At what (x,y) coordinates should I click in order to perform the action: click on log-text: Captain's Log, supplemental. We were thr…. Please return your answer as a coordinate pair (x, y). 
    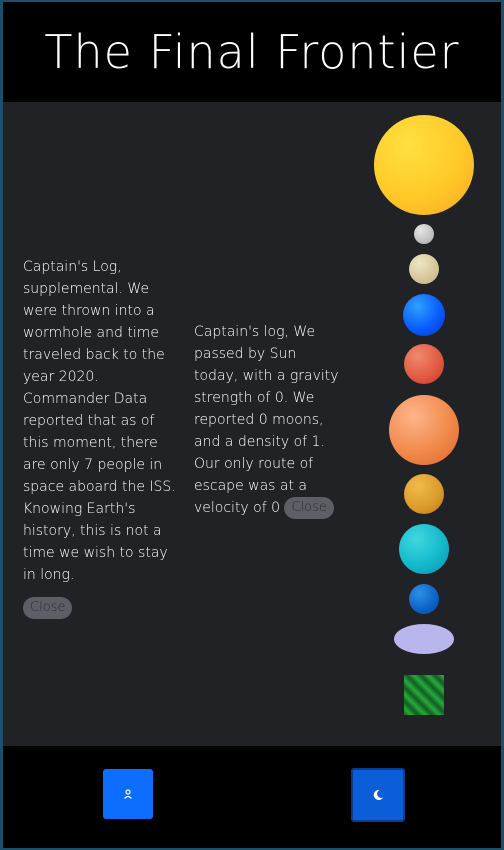
    Looking at the image, I should click on (99, 421).